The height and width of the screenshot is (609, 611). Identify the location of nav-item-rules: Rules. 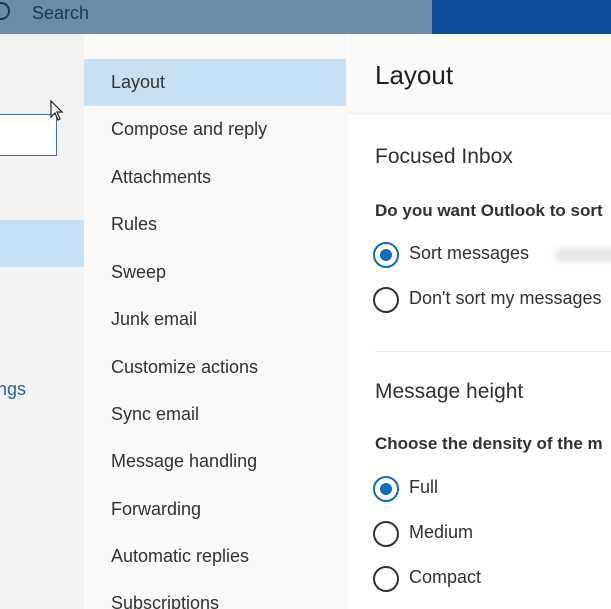
(215, 224).